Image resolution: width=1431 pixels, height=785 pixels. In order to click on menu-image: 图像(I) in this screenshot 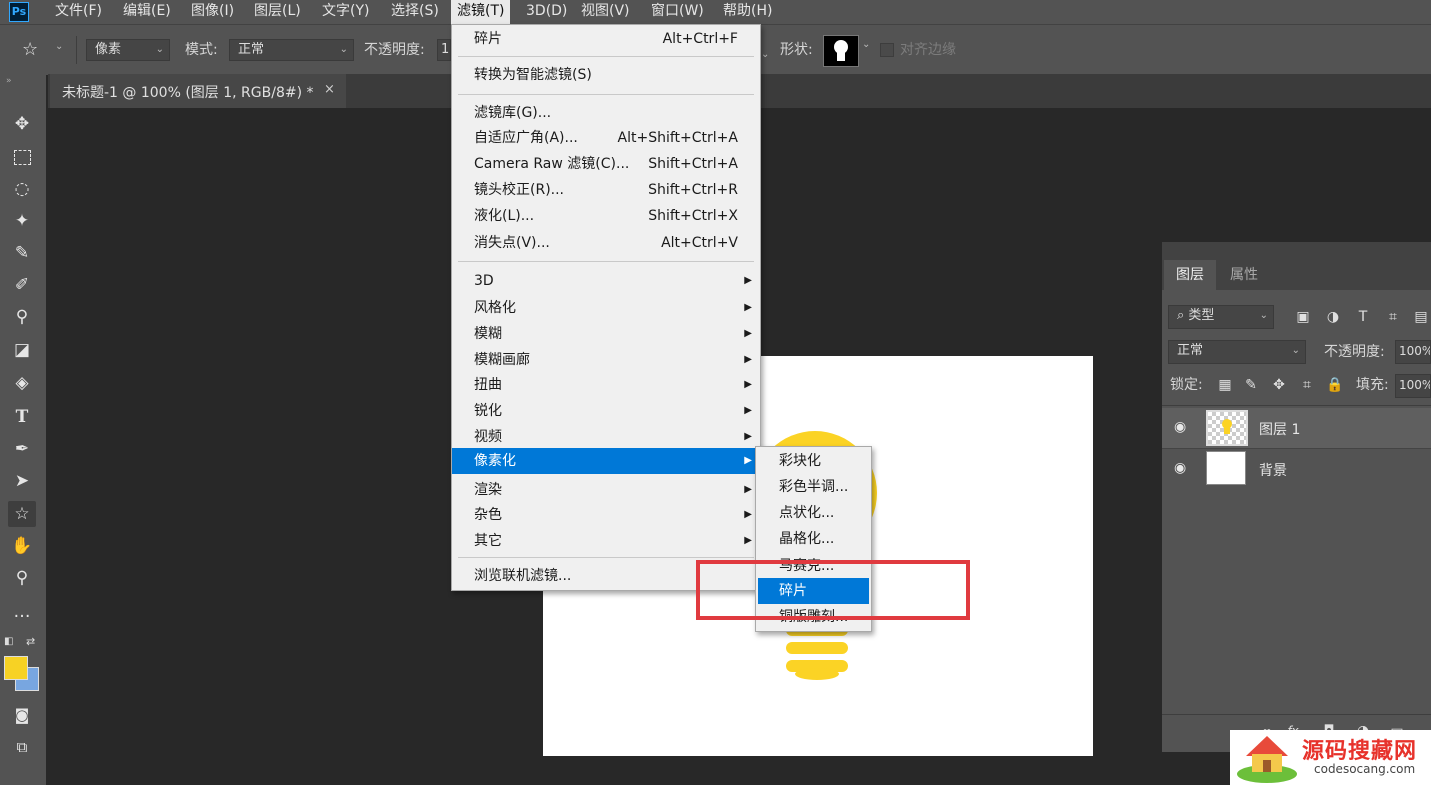, I will do `click(212, 12)`.